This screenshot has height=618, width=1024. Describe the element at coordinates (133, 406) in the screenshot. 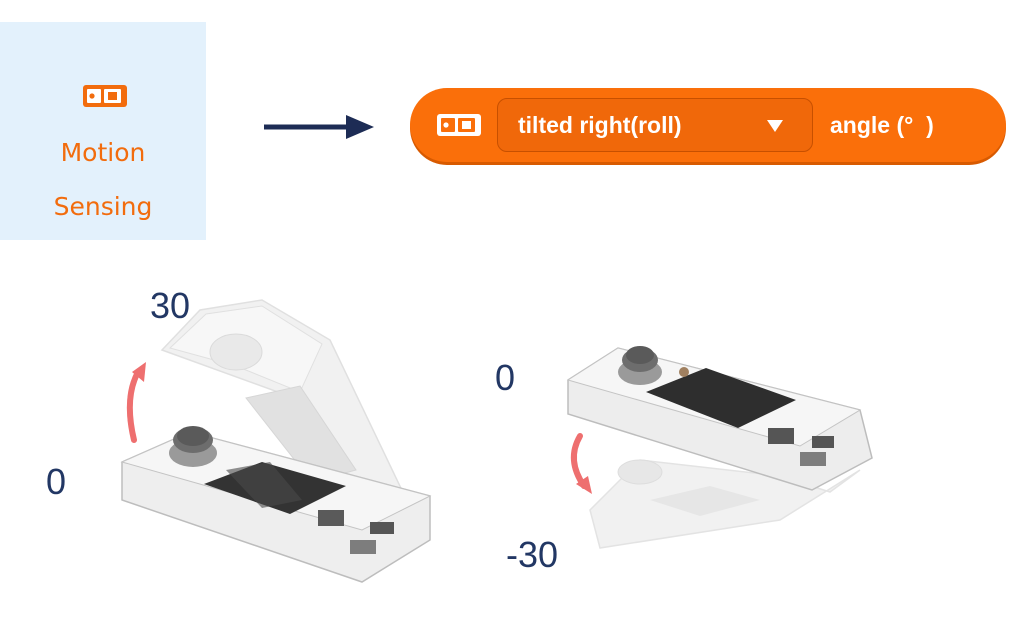

I see `rotate-up-arrow-icon` at that location.